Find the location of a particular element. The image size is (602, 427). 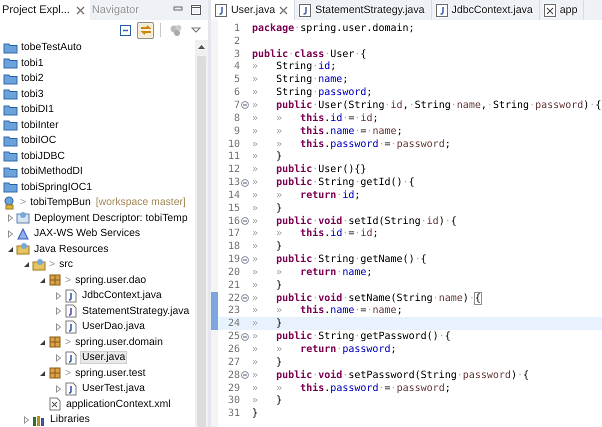

tree-item: tobiIOC is located at coordinates (39, 140).